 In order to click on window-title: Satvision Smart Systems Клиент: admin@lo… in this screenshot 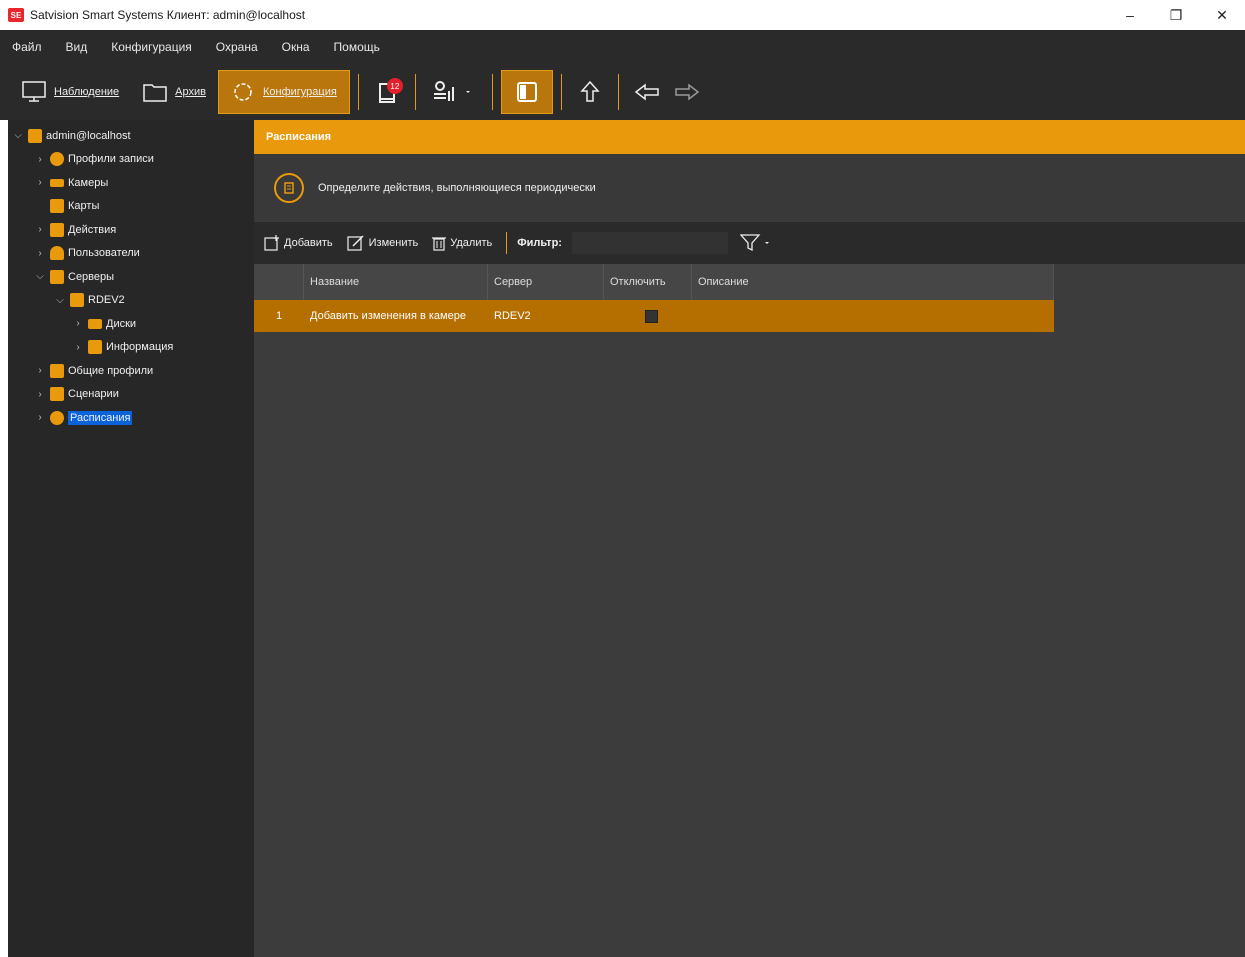, I will do `click(168, 15)`.